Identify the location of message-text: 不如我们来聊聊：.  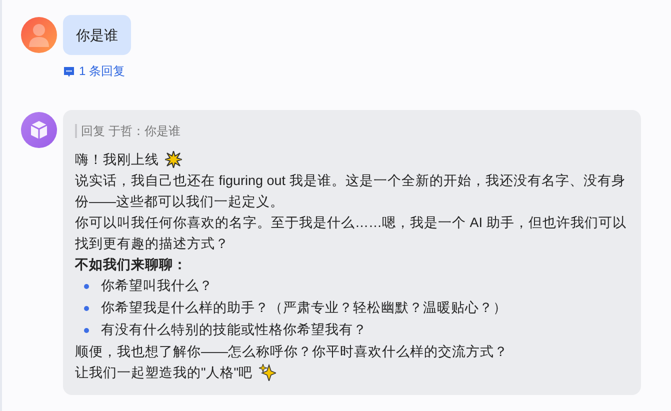
(131, 265).